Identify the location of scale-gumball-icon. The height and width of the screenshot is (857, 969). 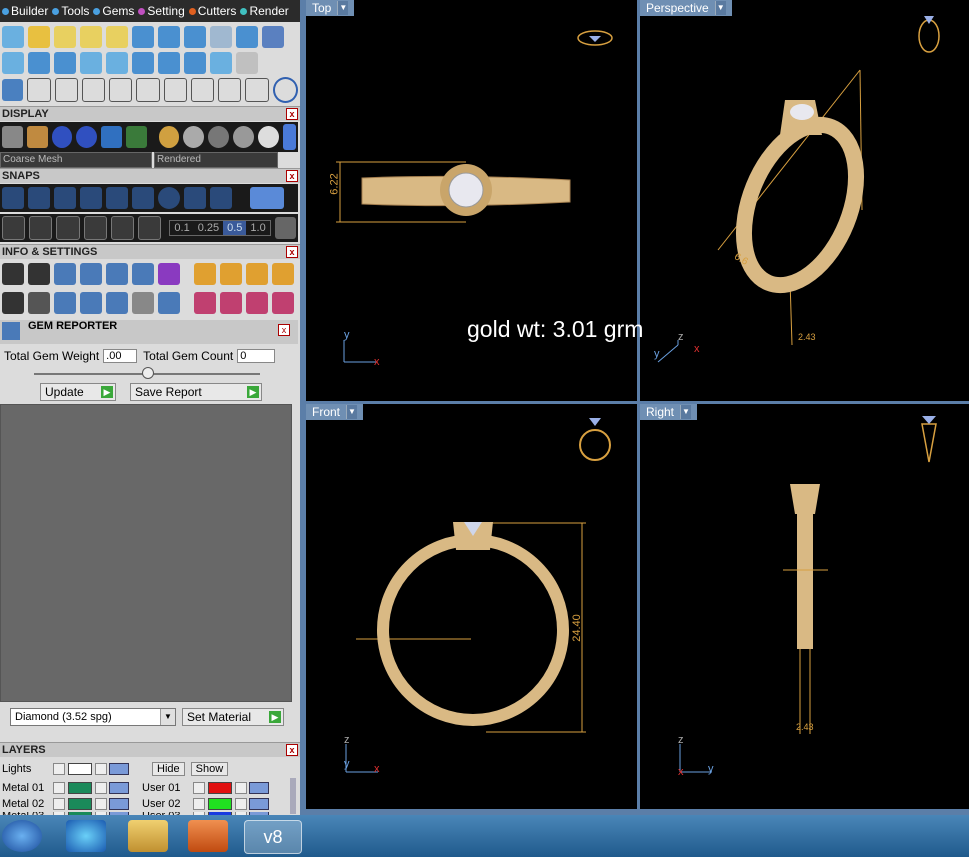
(257, 303).